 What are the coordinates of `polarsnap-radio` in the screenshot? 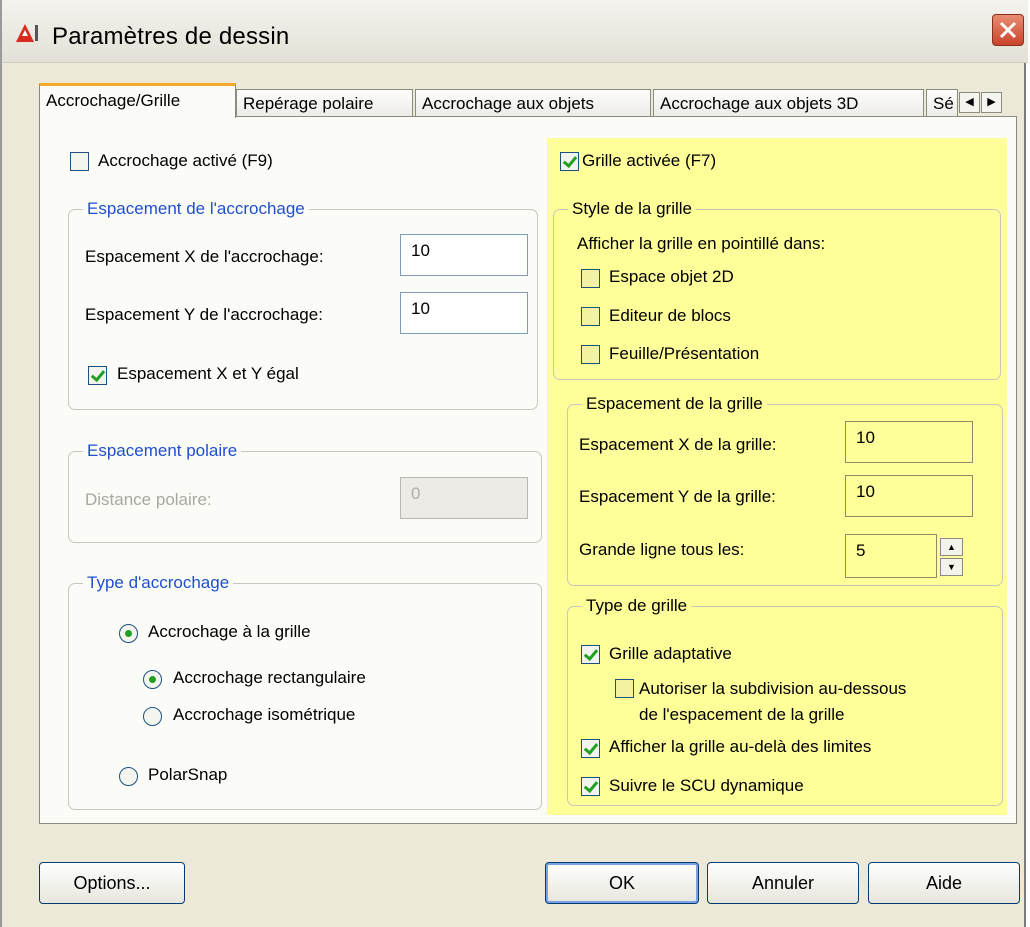 It's located at (128, 776).